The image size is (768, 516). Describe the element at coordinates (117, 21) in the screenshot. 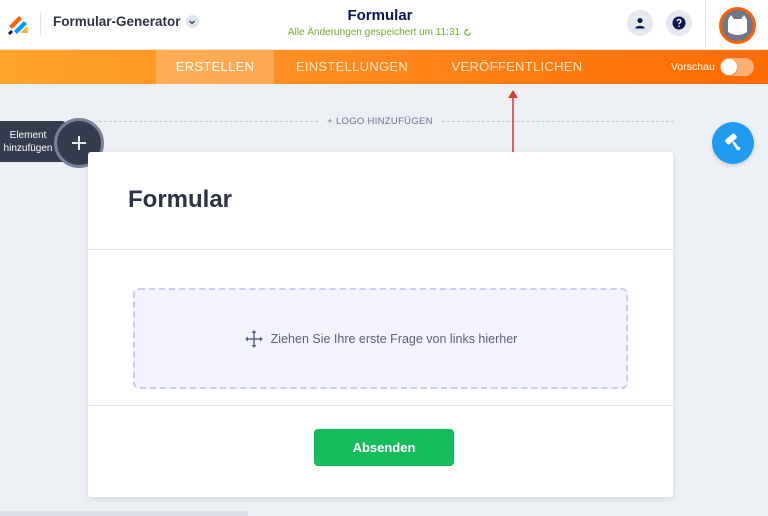

I see `app-title: Formular-Generator` at that location.